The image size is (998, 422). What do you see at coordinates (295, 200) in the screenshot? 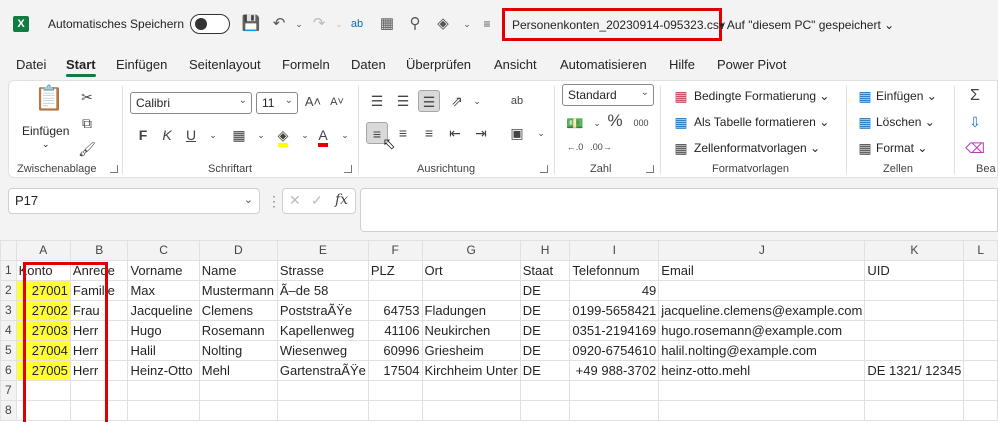
I see `cancel-icon: ✕` at bounding box center [295, 200].